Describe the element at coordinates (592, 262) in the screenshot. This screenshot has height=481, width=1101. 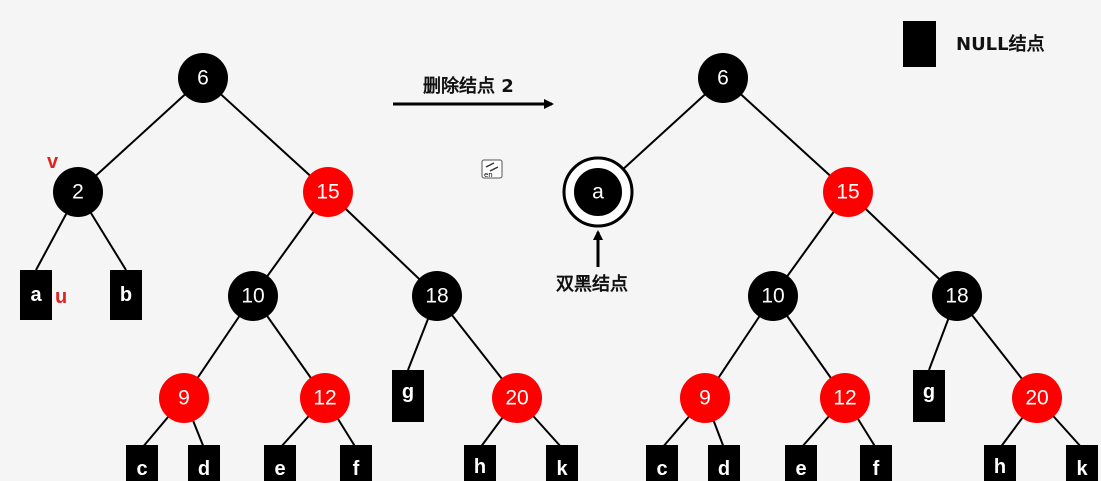
I see `double-black-pointer: 双黑结点` at that location.